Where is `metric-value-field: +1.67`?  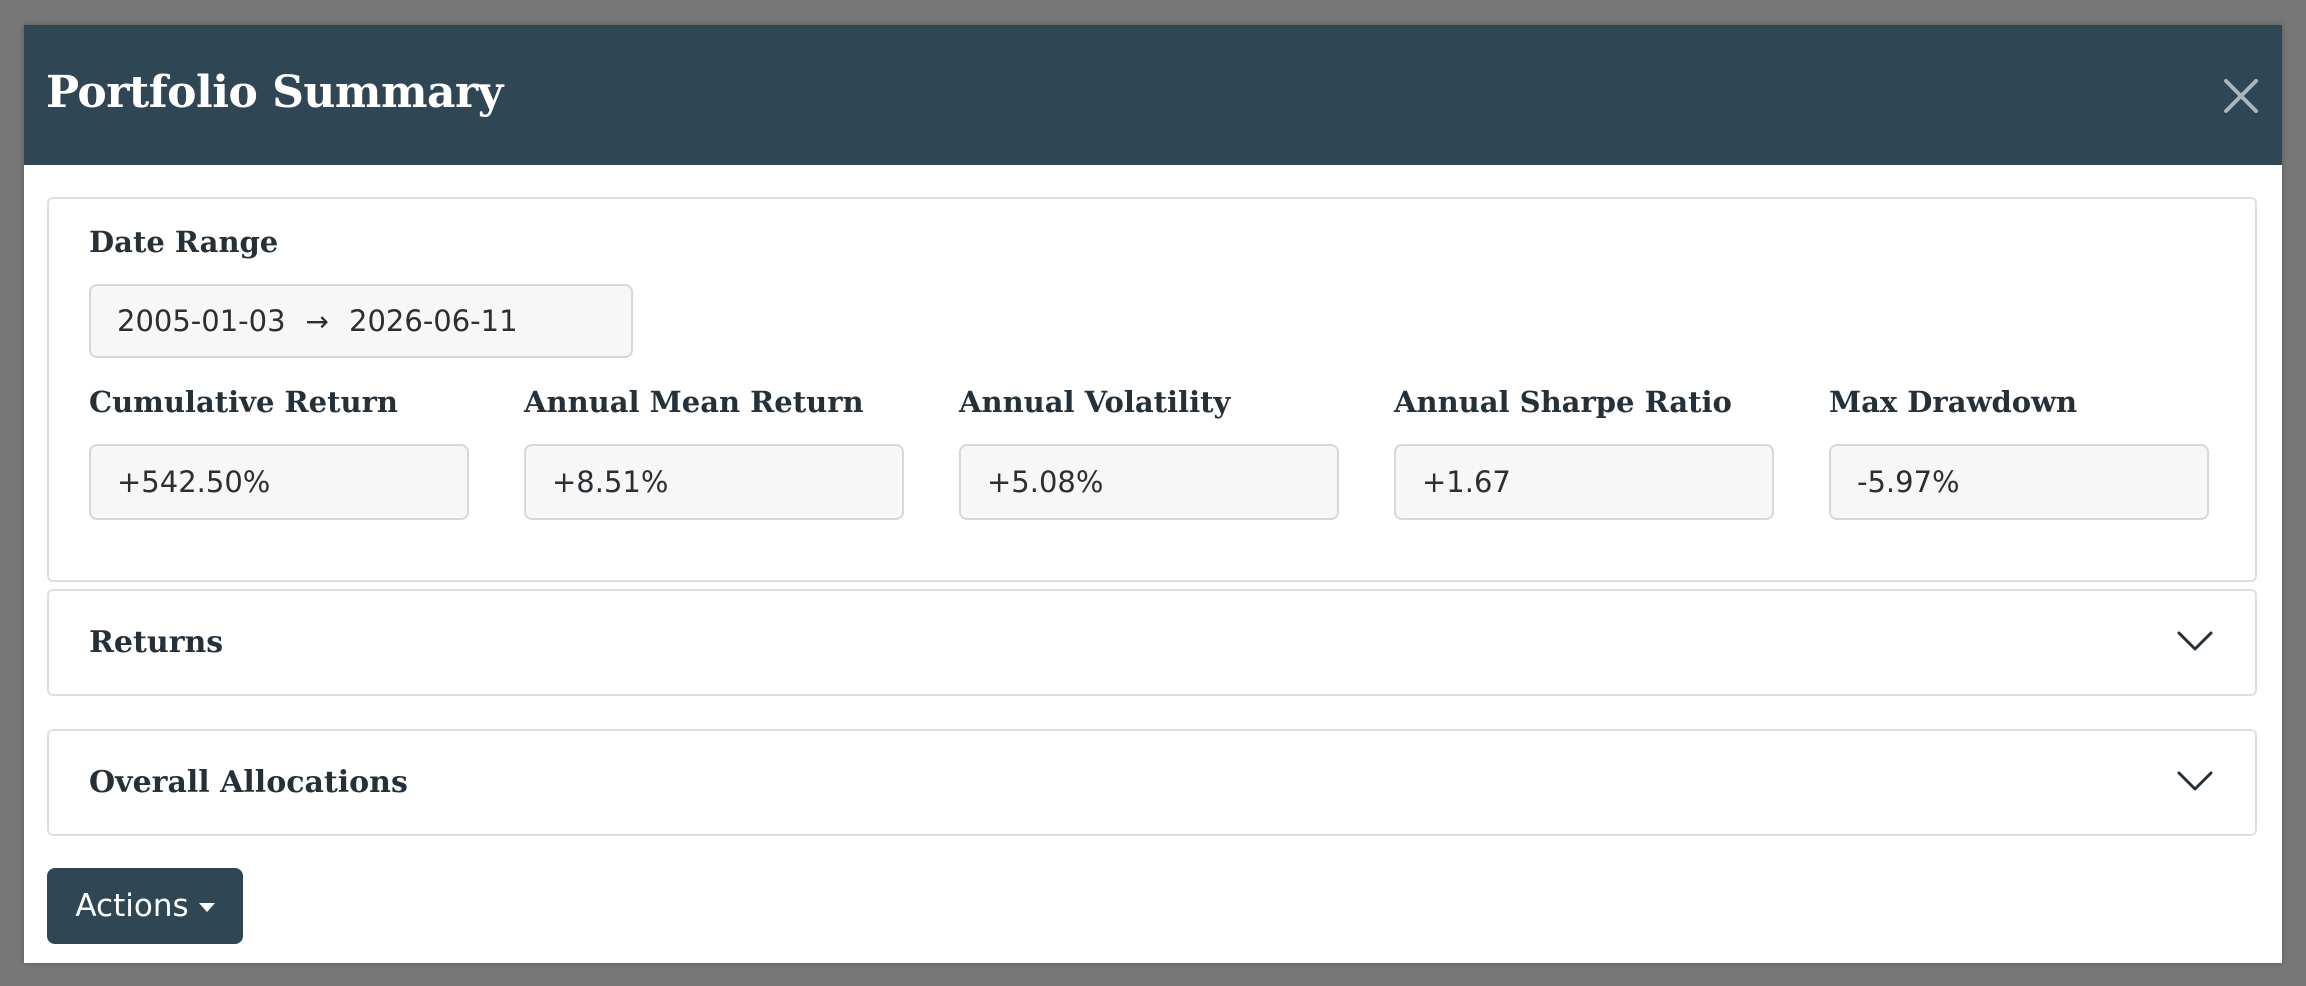 metric-value-field: +1.67 is located at coordinates (1584, 482).